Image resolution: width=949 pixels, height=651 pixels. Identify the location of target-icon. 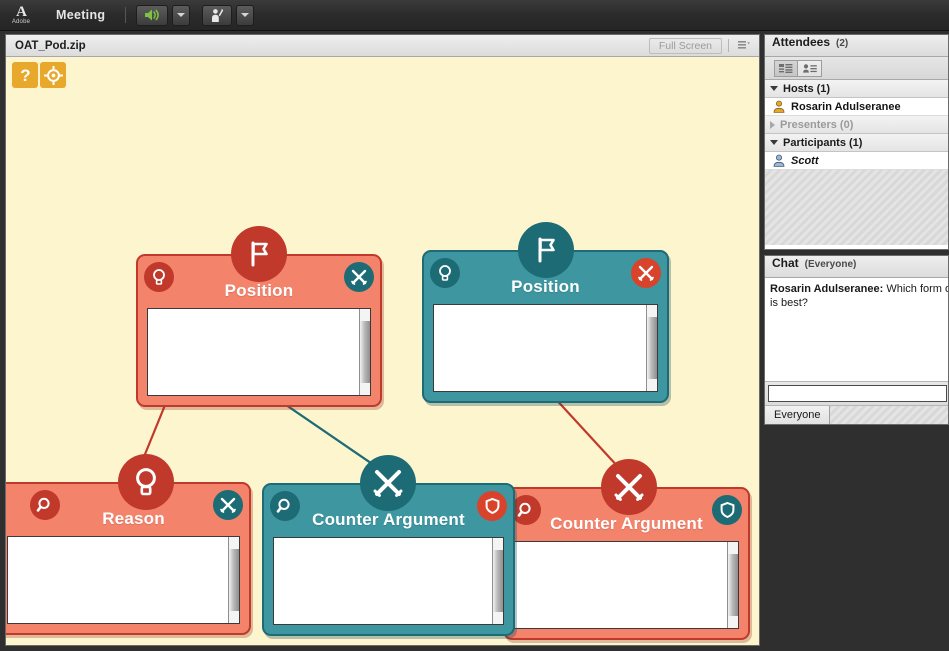
(53, 75).